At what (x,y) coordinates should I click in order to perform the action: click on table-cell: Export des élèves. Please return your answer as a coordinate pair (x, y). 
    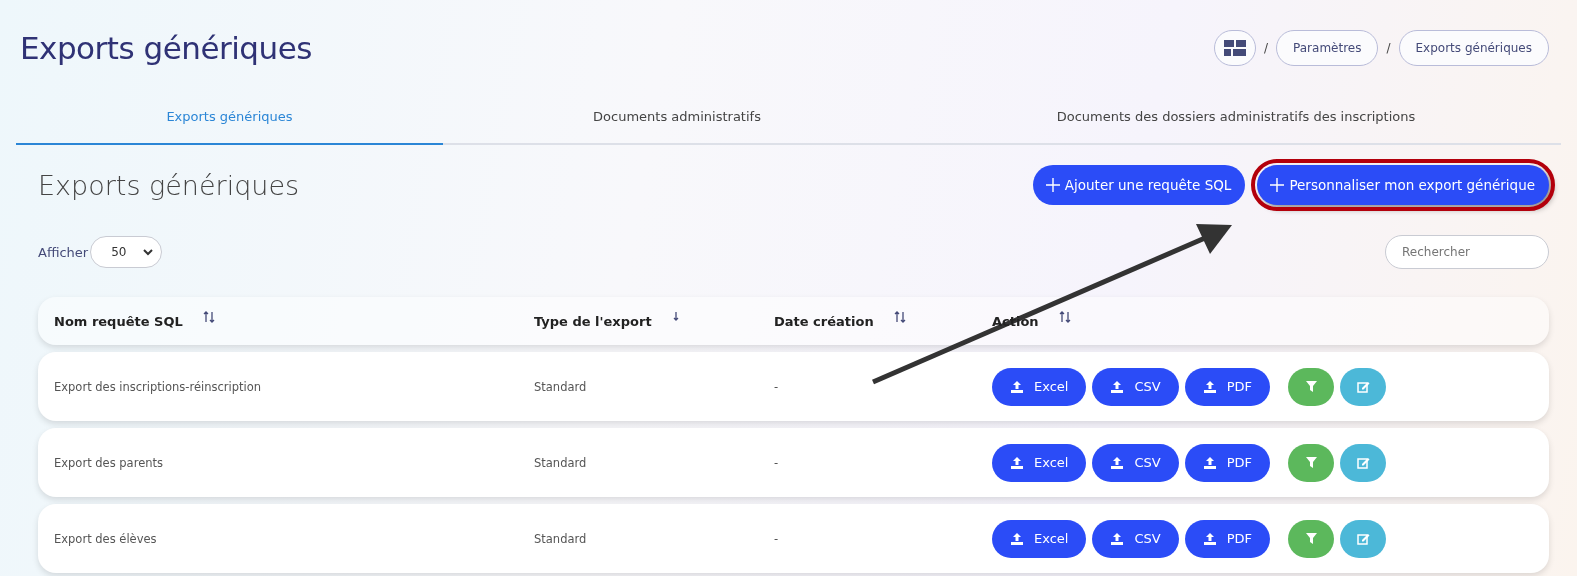
    Looking at the image, I should click on (105, 538).